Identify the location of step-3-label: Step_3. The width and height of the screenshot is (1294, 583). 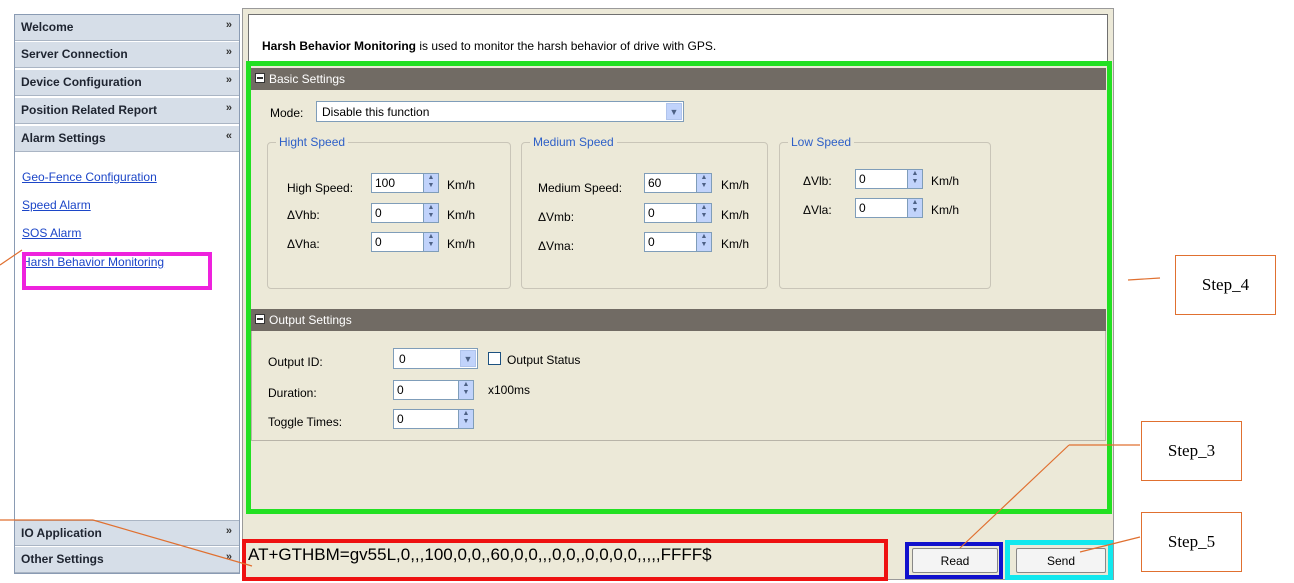
(1191, 451).